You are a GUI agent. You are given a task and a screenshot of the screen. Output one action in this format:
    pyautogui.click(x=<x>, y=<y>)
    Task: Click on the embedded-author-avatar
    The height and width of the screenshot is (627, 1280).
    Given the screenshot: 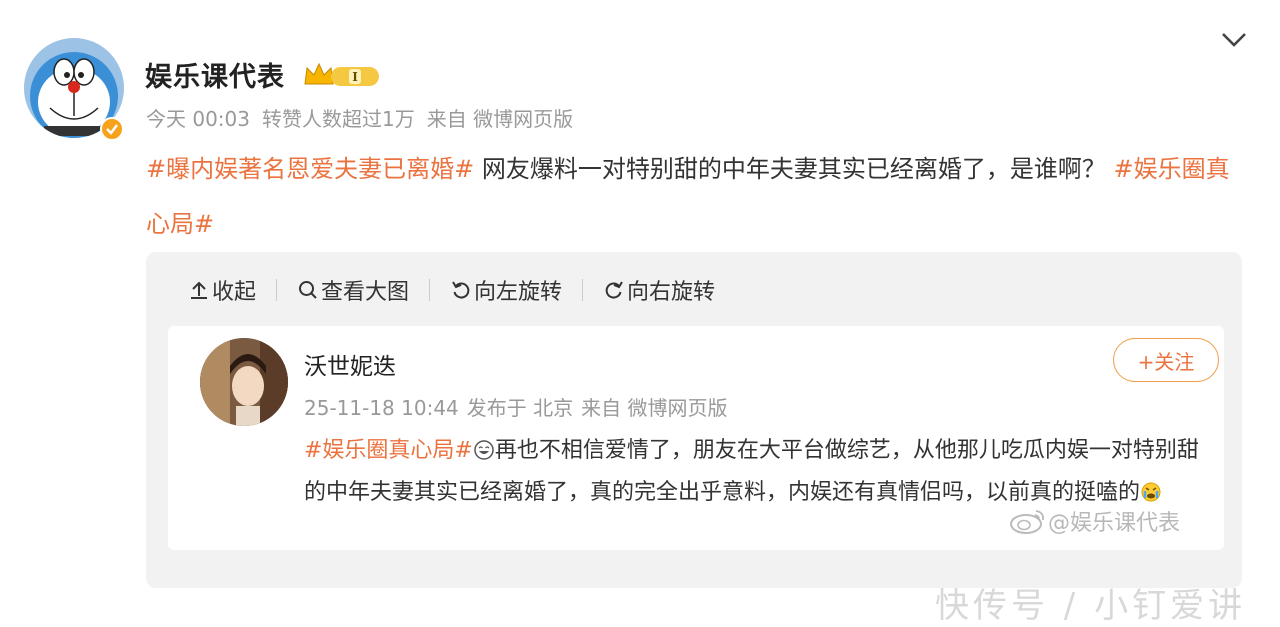 What is the action you would take?
    pyautogui.click(x=244, y=382)
    